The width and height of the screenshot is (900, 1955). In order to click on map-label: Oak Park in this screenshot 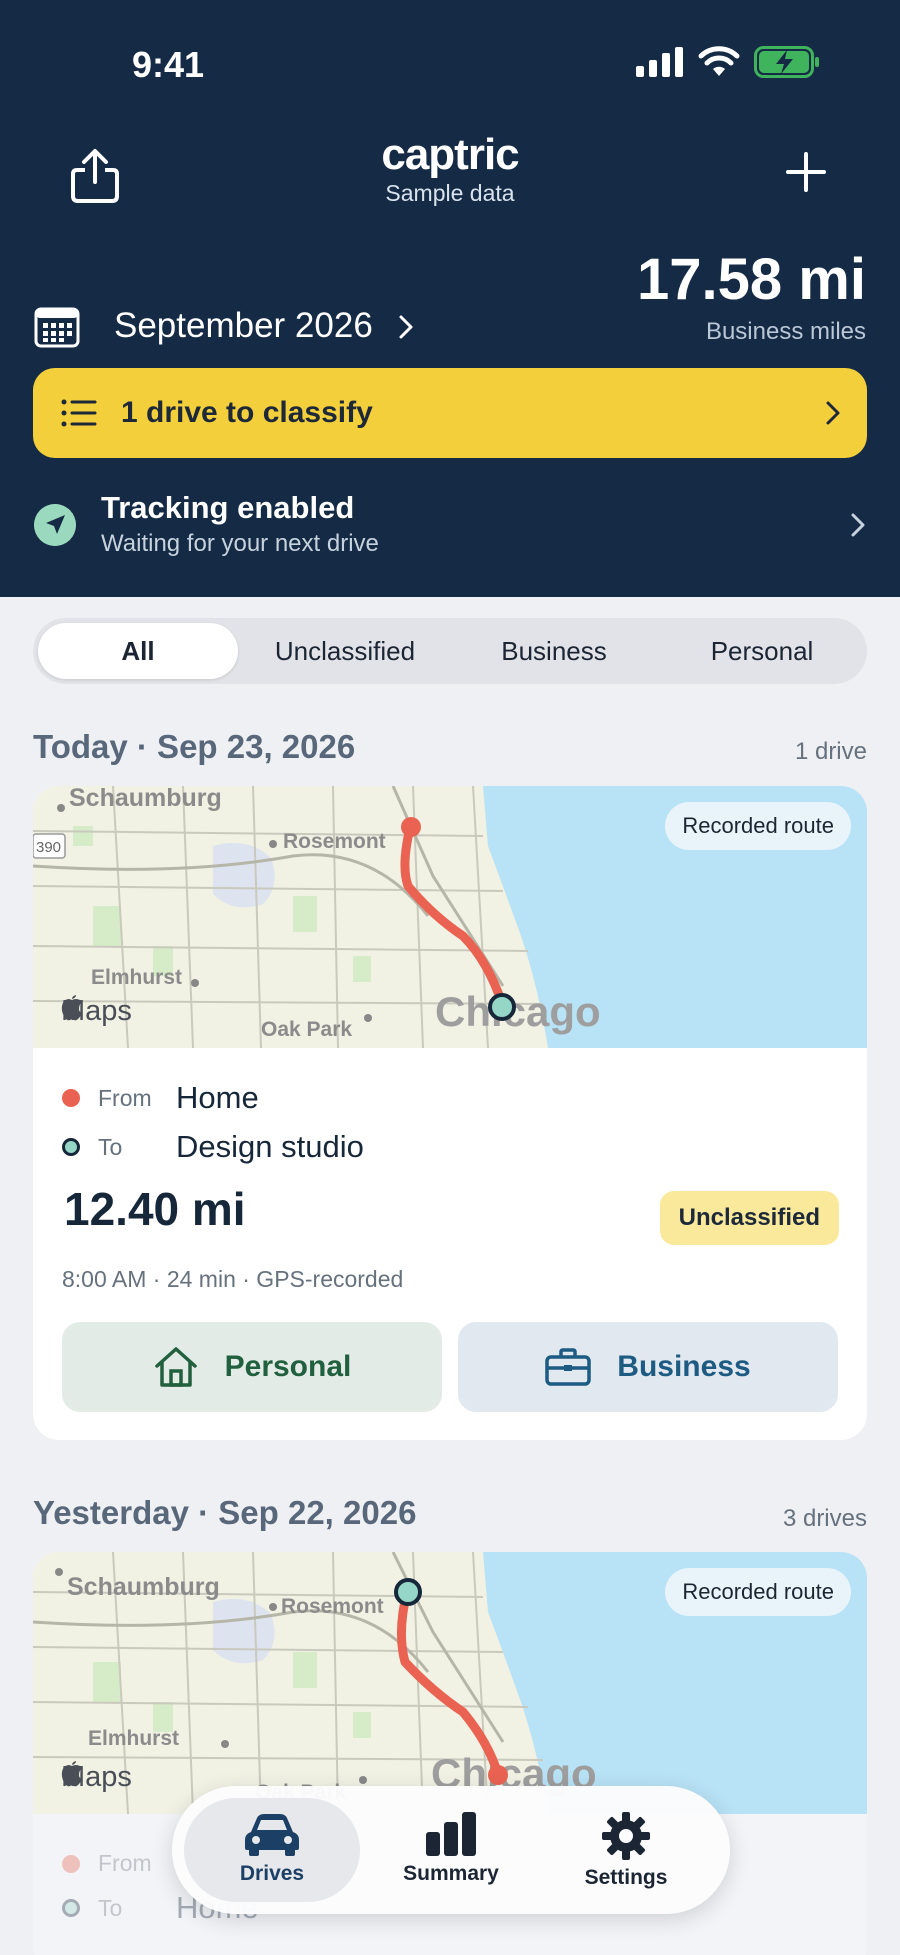, I will do `click(306, 1029)`.